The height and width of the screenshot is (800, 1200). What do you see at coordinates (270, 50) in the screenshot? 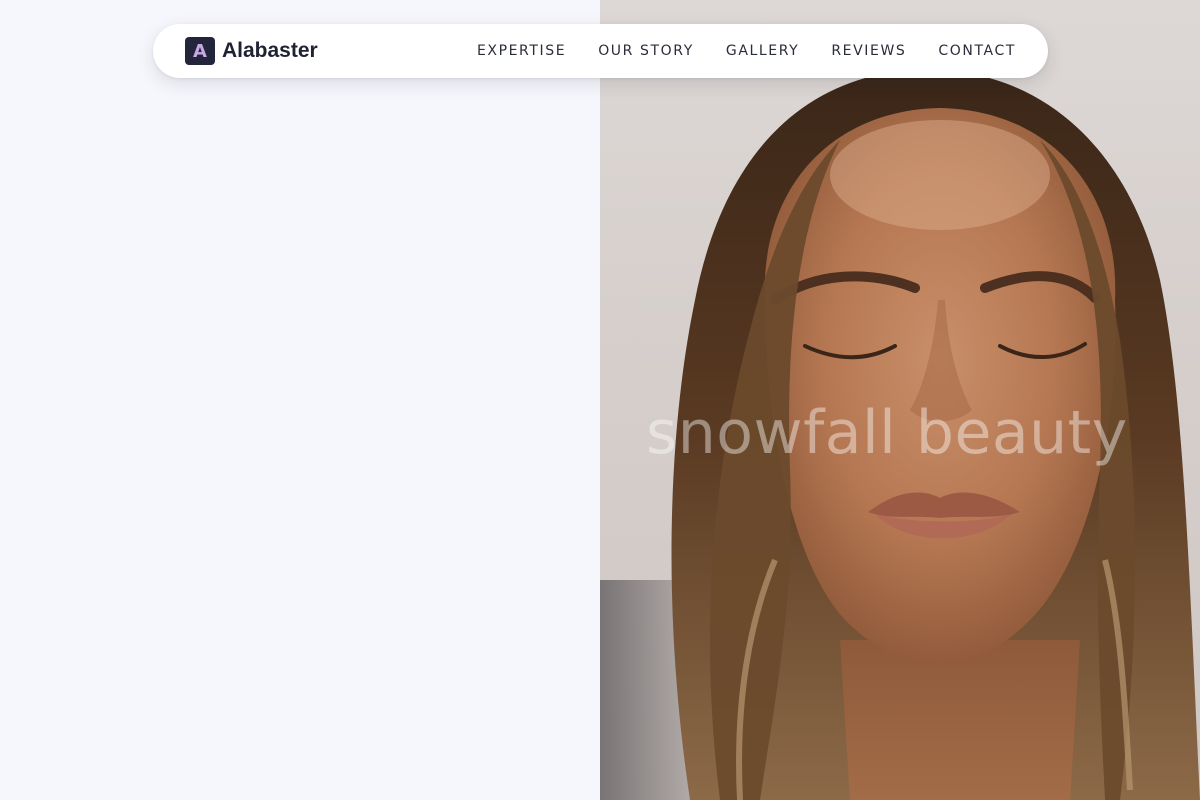
I see `brand-name: Alabaster` at bounding box center [270, 50].